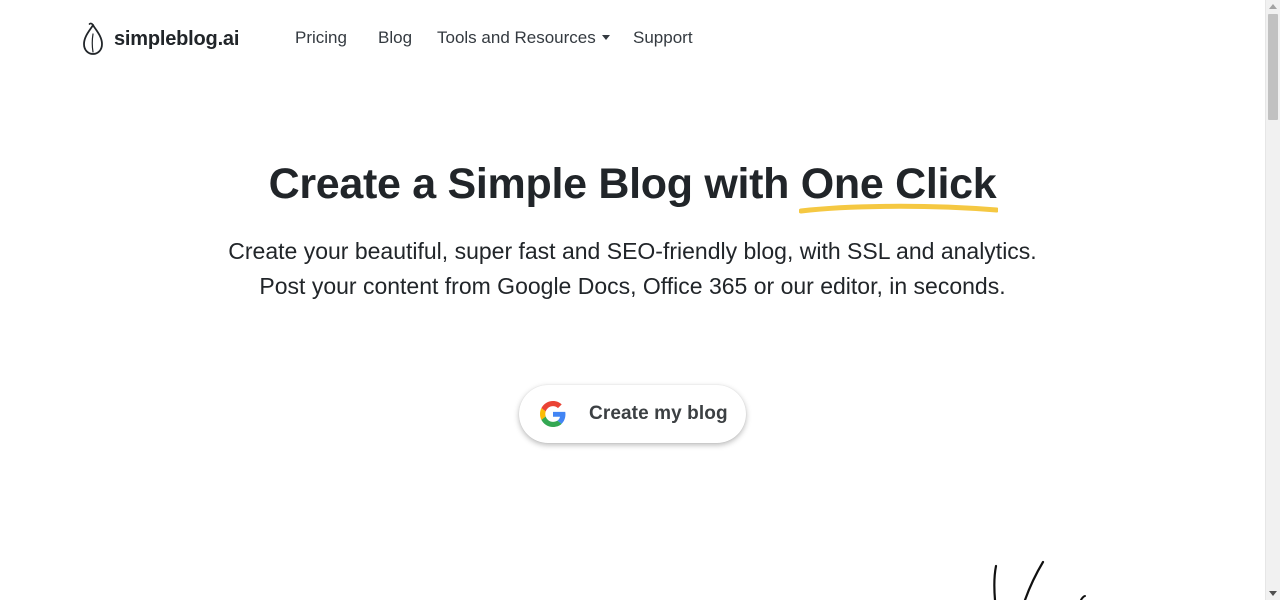 Image resolution: width=1280 pixels, height=600 pixels. I want to click on hand-drawn-doodle-icon, so click(1039, 580).